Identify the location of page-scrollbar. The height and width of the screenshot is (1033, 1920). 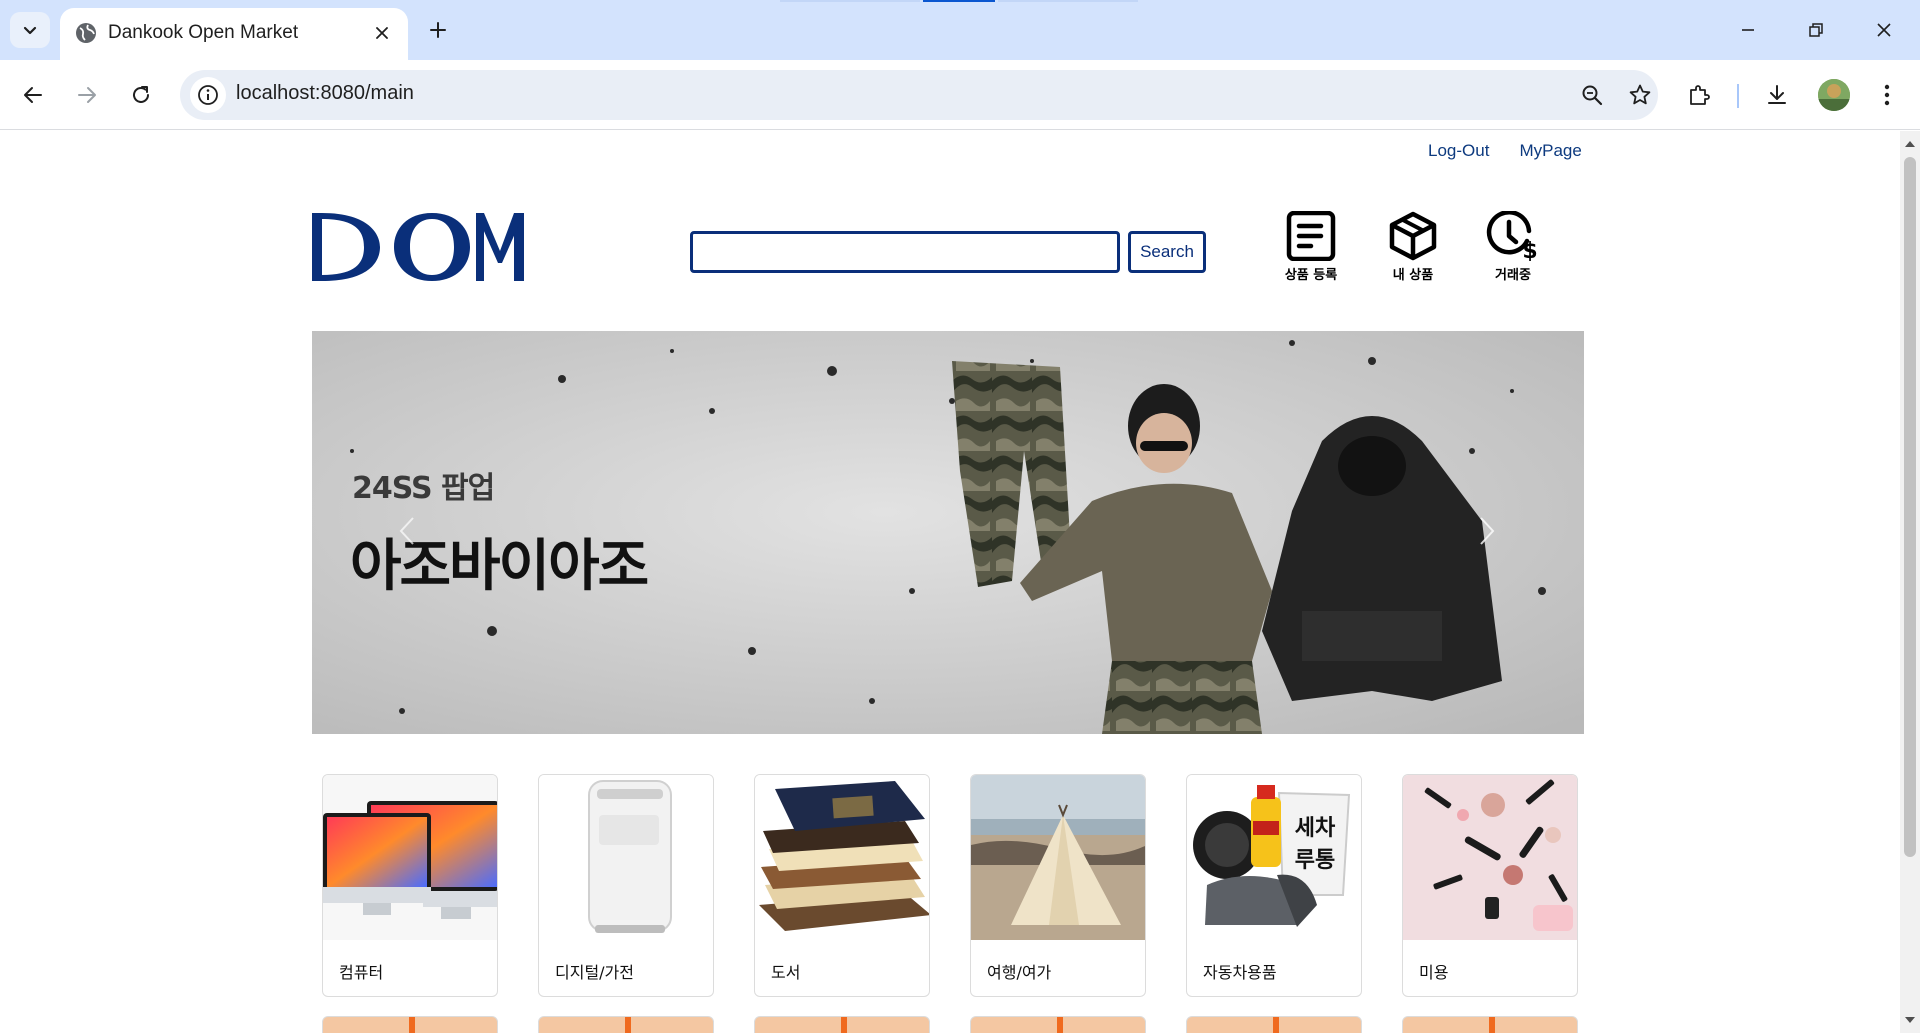
(1910, 582).